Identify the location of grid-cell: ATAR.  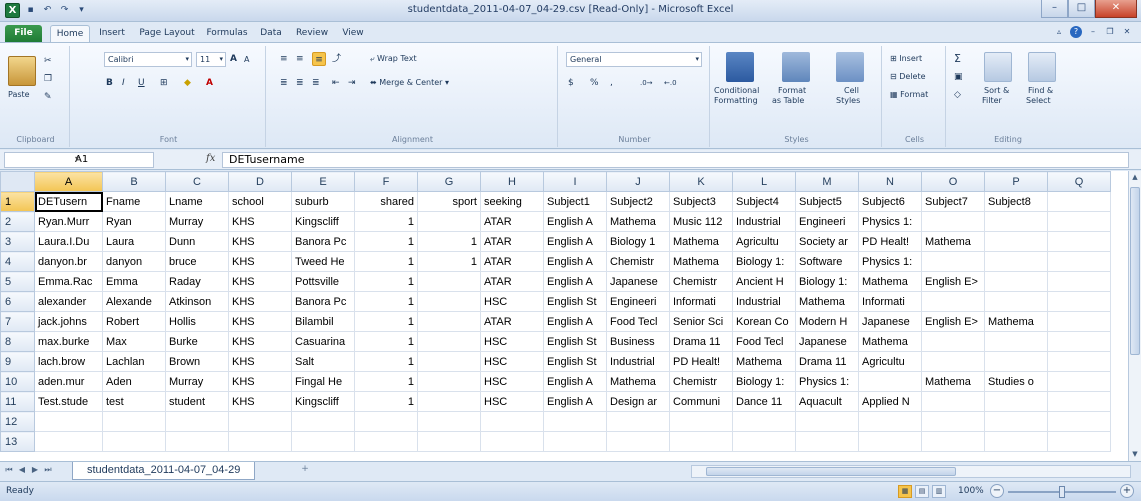
(512, 261).